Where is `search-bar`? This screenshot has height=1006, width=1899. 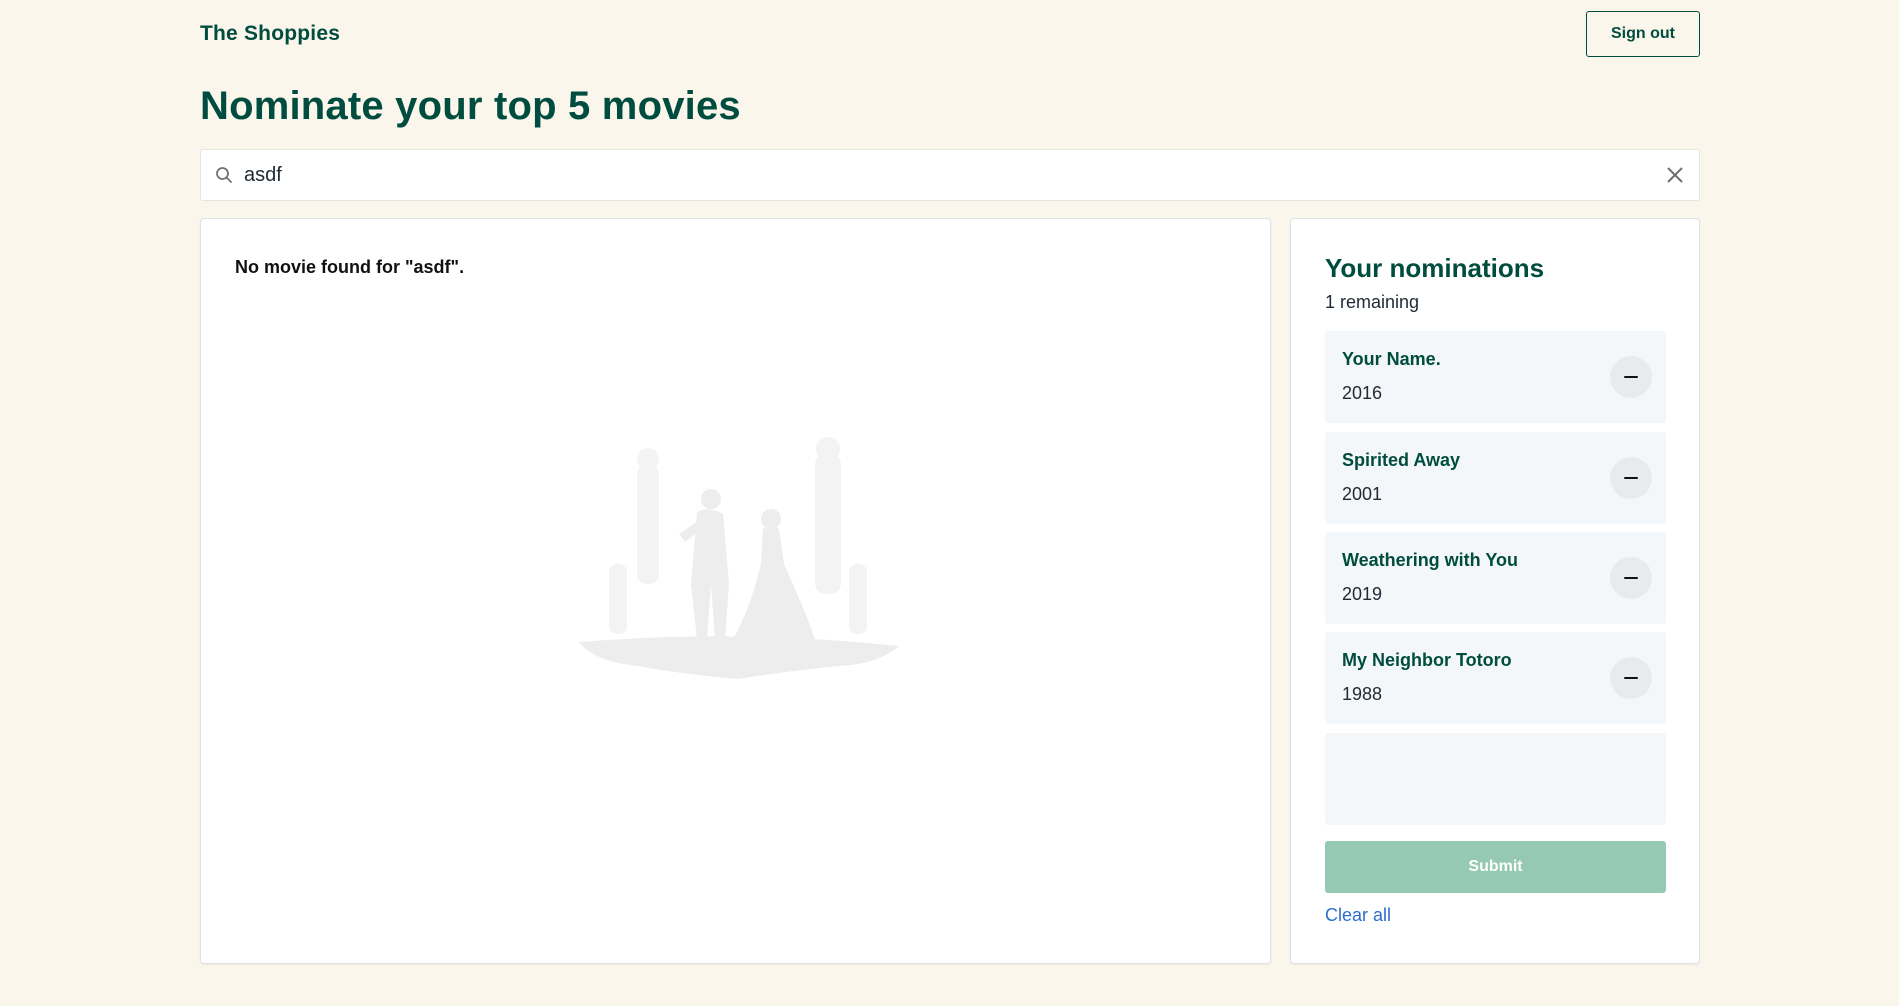 search-bar is located at coordinates (950, 175).